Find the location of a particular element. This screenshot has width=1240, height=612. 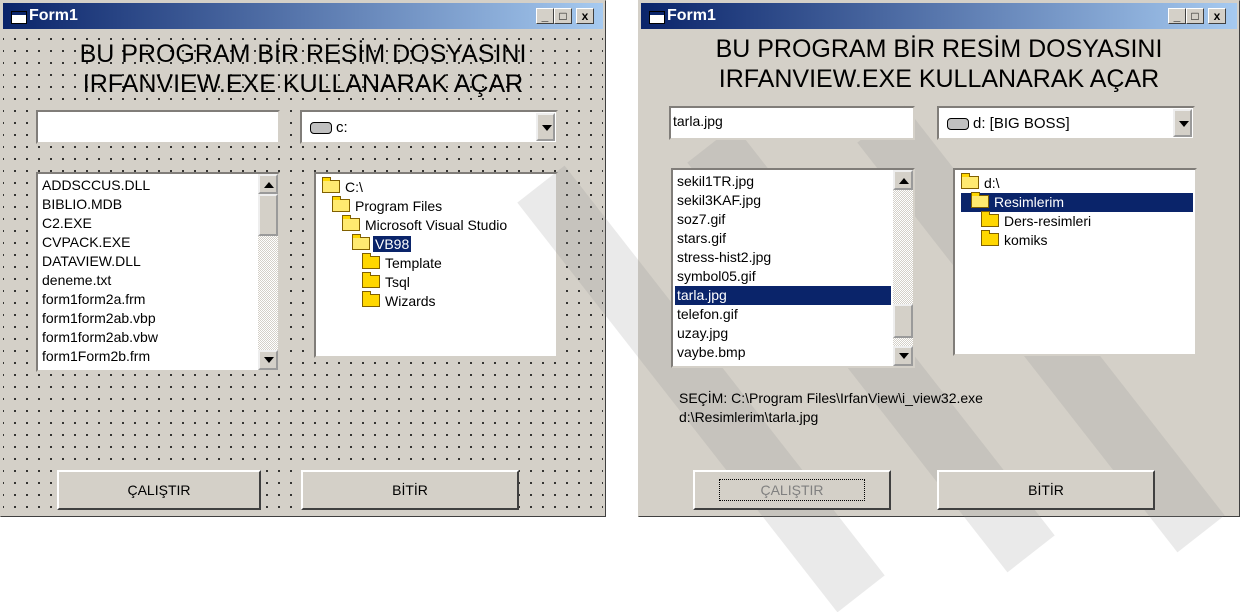

folder-tree-item: VB98 is located at coordinates (382, 244).